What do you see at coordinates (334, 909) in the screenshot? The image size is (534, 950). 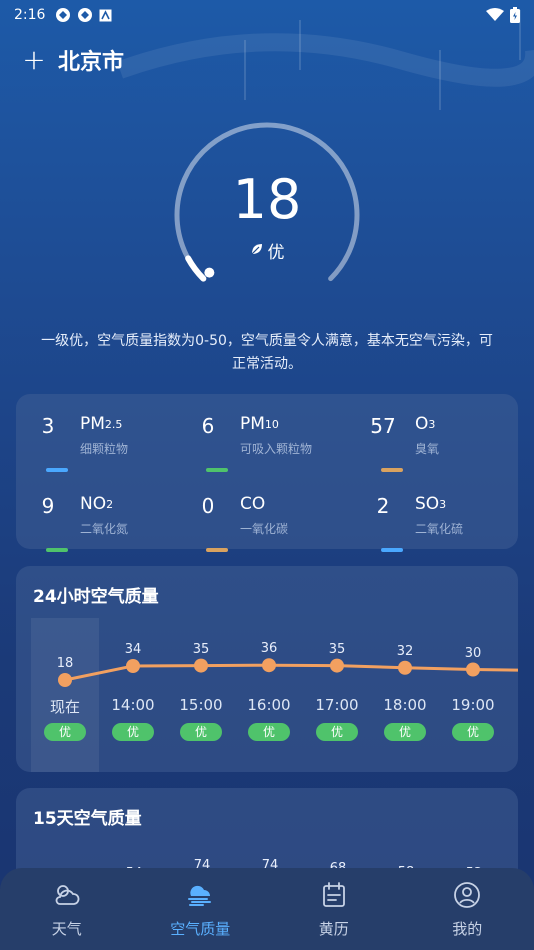 I see `nav-item-almanac: 黄历` at bounding box center [334, 909].